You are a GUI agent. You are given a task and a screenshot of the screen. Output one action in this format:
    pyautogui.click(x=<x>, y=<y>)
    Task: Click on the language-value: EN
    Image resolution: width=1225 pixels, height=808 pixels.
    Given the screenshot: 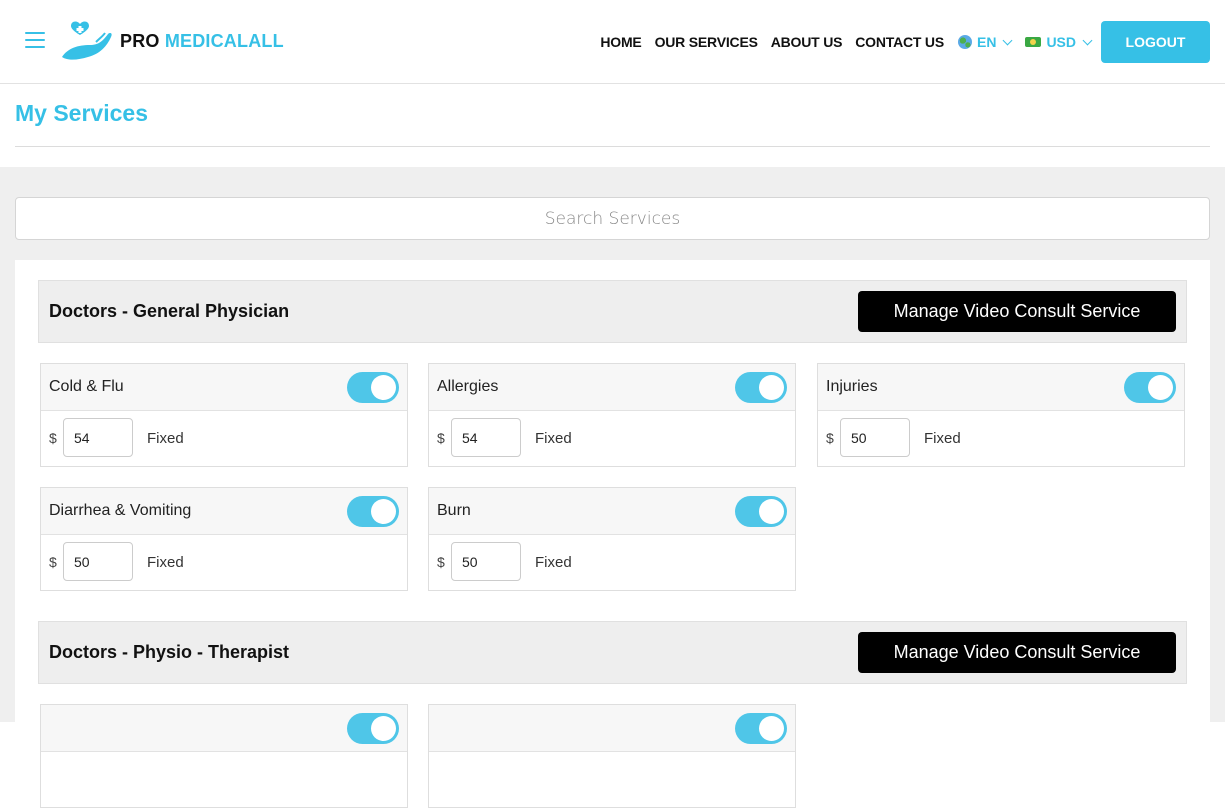 What is the action you would take?
    pyautogui.click(x=986, y=42)
    